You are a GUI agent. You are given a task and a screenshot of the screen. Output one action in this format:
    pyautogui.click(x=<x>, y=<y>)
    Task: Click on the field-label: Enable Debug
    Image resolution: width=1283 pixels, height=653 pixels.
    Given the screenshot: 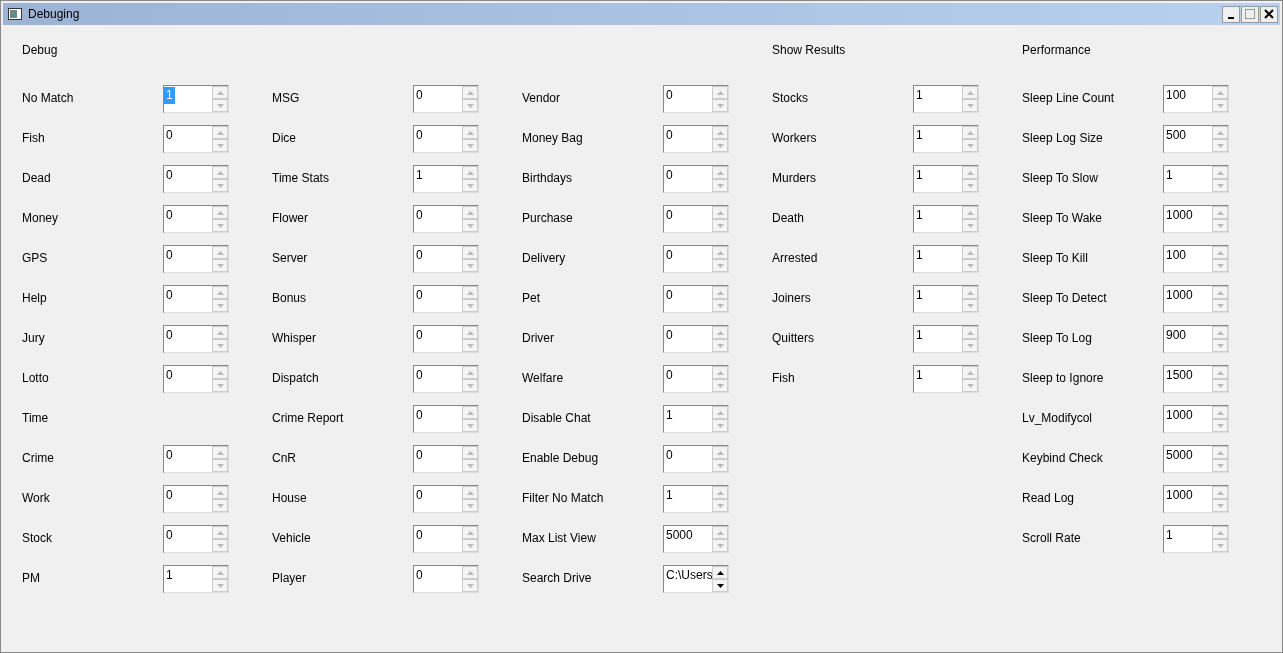 What is the action you would take?
    pyautogui.click(x=561, y=458)
    